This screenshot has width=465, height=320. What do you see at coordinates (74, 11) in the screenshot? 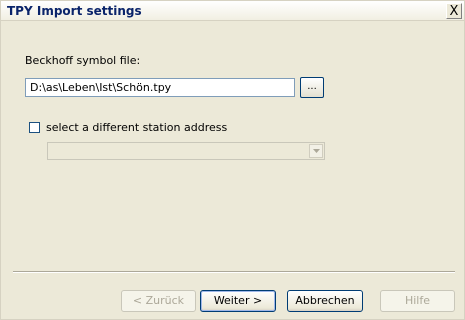
I see `window-title: TPY Import settings` at bounding box center [74, 11].